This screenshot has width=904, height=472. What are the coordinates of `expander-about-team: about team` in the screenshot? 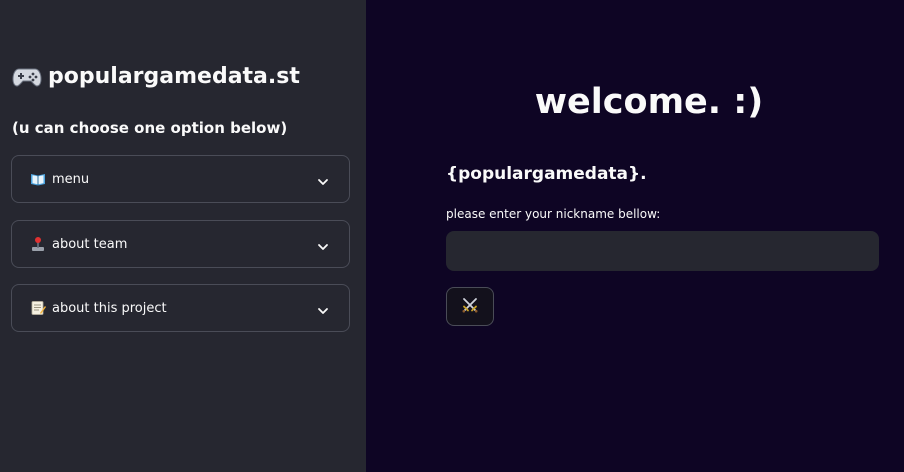 It's located at (180, 244).